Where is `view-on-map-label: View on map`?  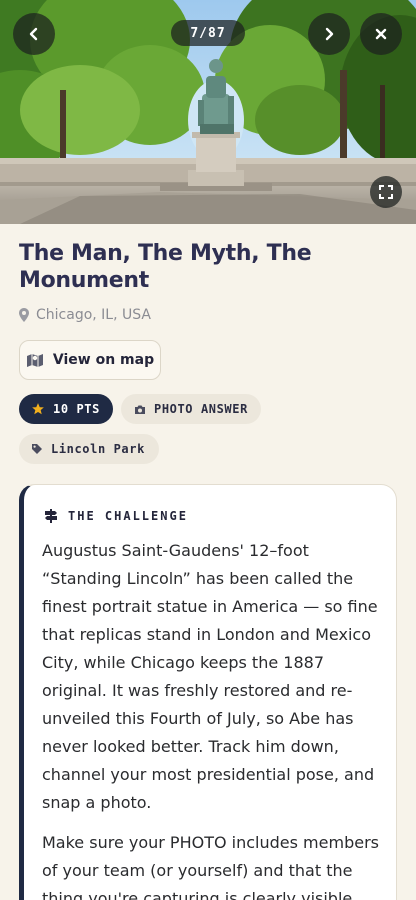 view-on-map-label: View on map is located at coordinates (103, 360).